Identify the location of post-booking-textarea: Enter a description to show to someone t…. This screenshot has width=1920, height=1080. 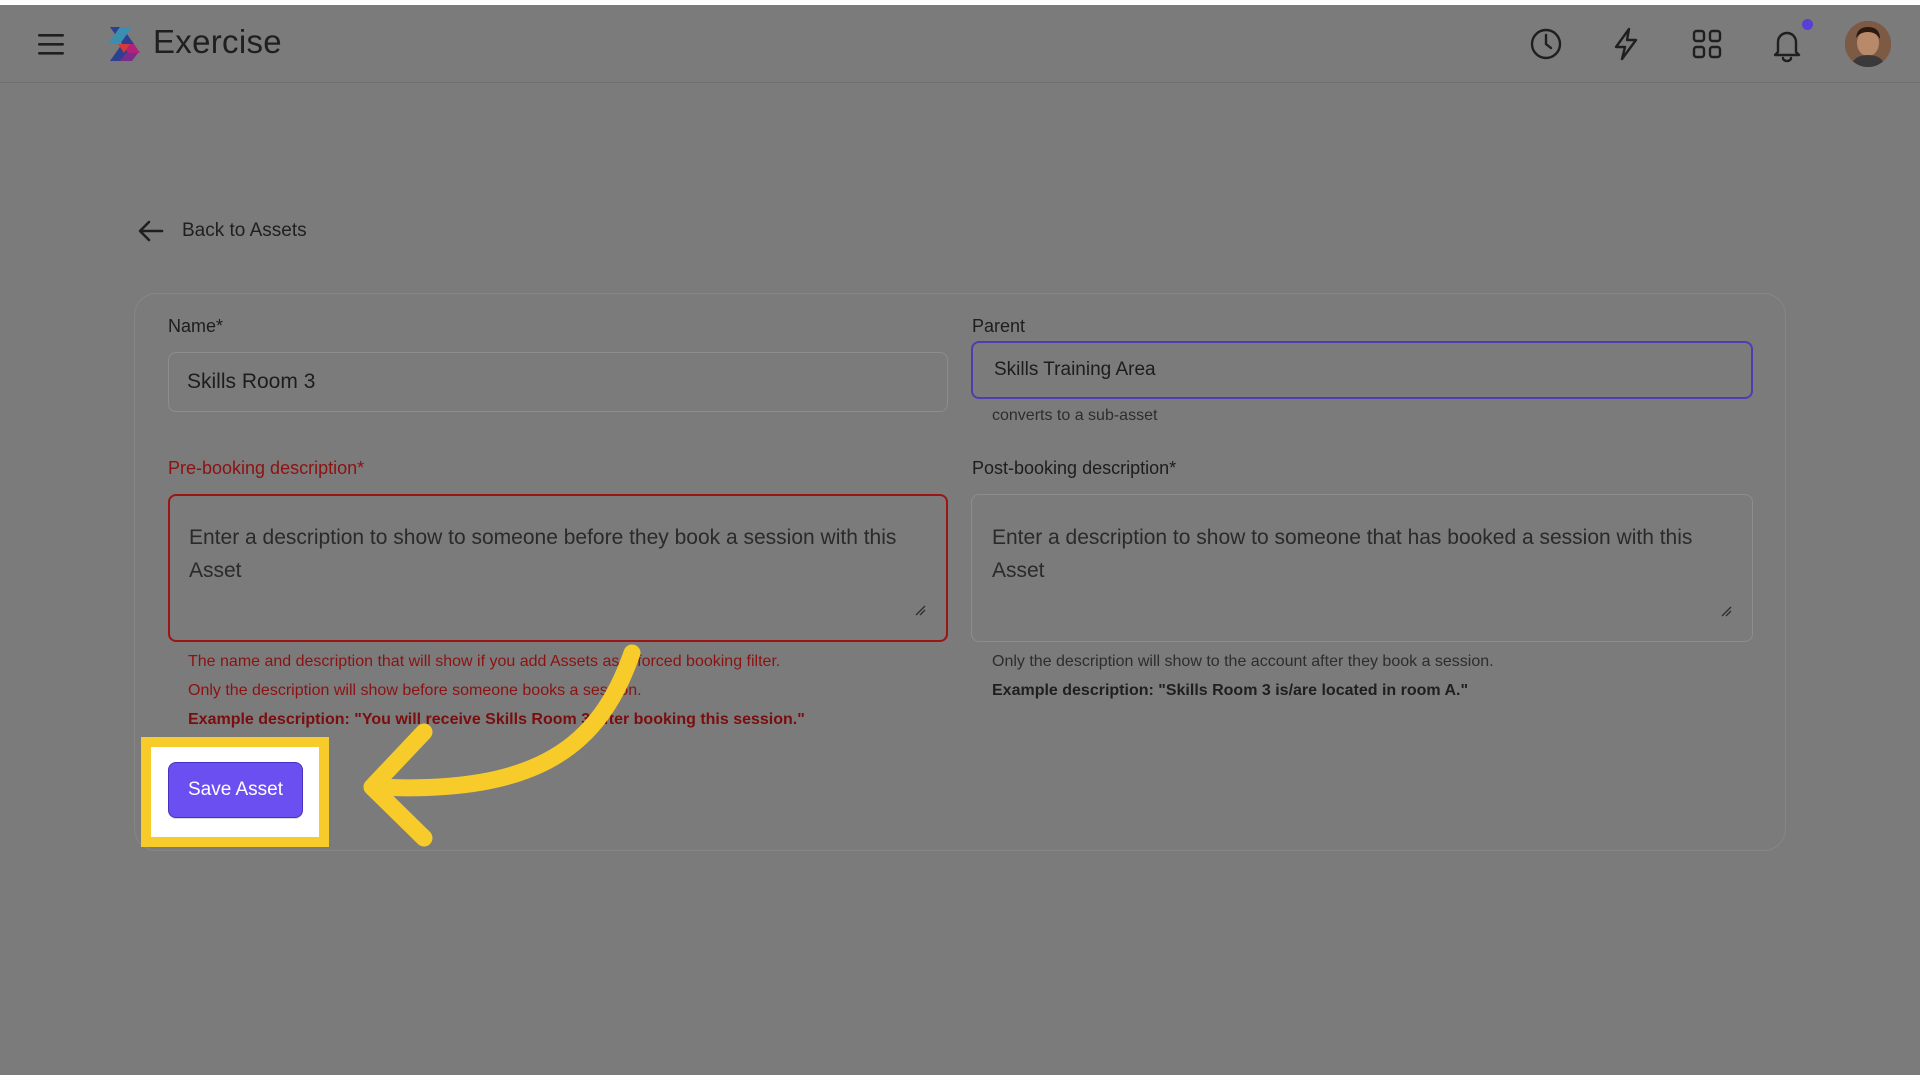
(1362, 568).